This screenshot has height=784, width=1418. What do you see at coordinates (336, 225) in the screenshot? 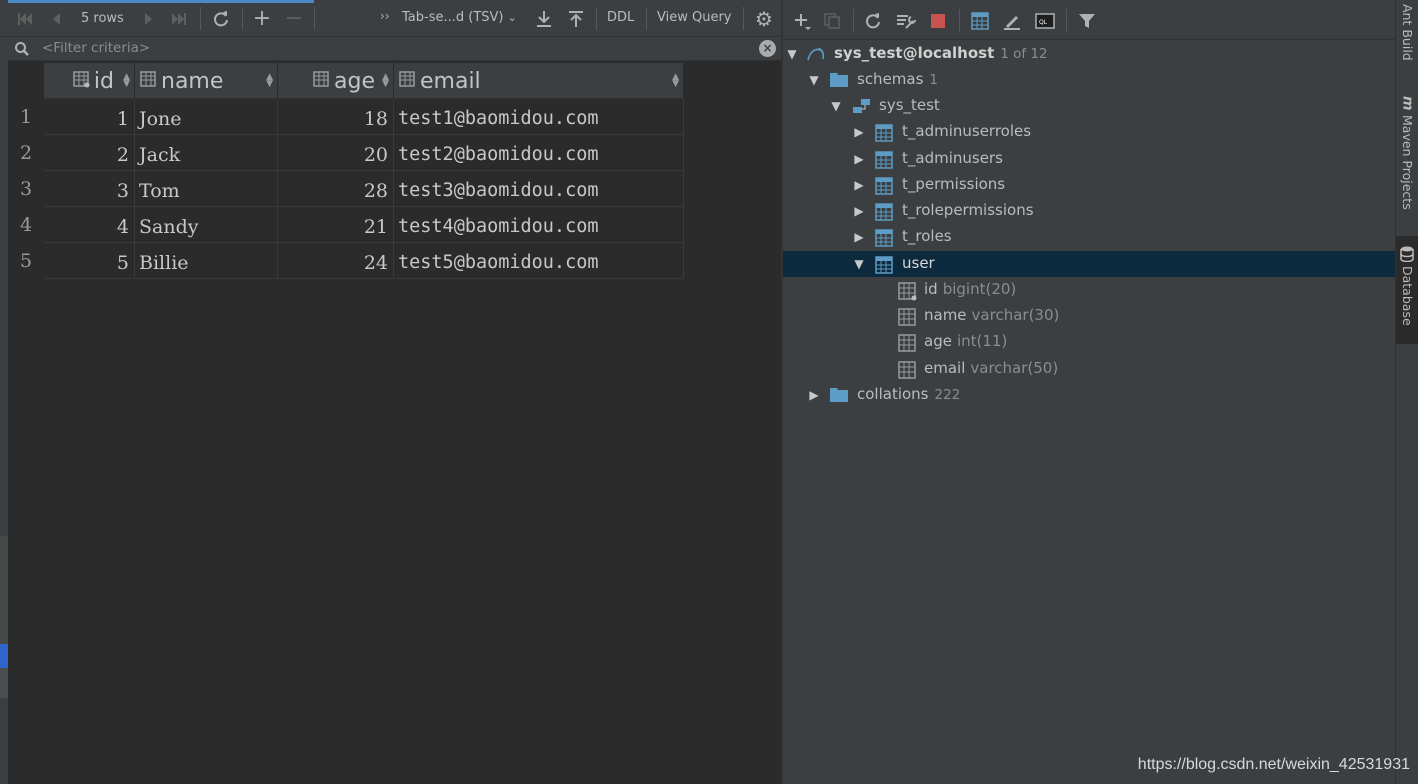
I see `cell-age: 21` at bounding box center [336, 225].